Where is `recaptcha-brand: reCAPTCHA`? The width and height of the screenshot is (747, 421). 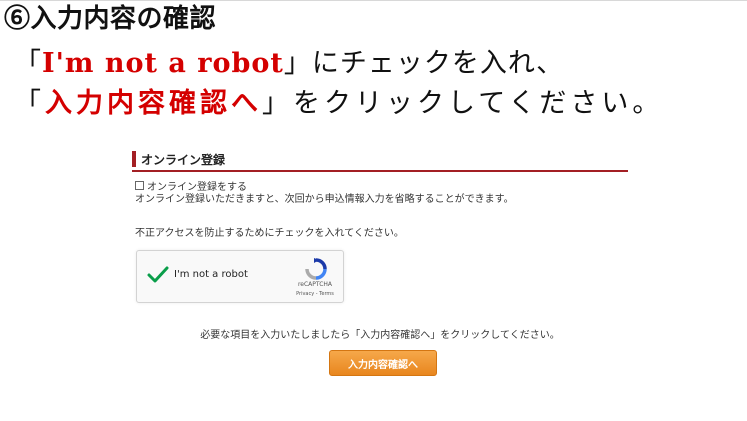
recaptcha-brand: reCAPTCHA is located at coordinates (315, 284).